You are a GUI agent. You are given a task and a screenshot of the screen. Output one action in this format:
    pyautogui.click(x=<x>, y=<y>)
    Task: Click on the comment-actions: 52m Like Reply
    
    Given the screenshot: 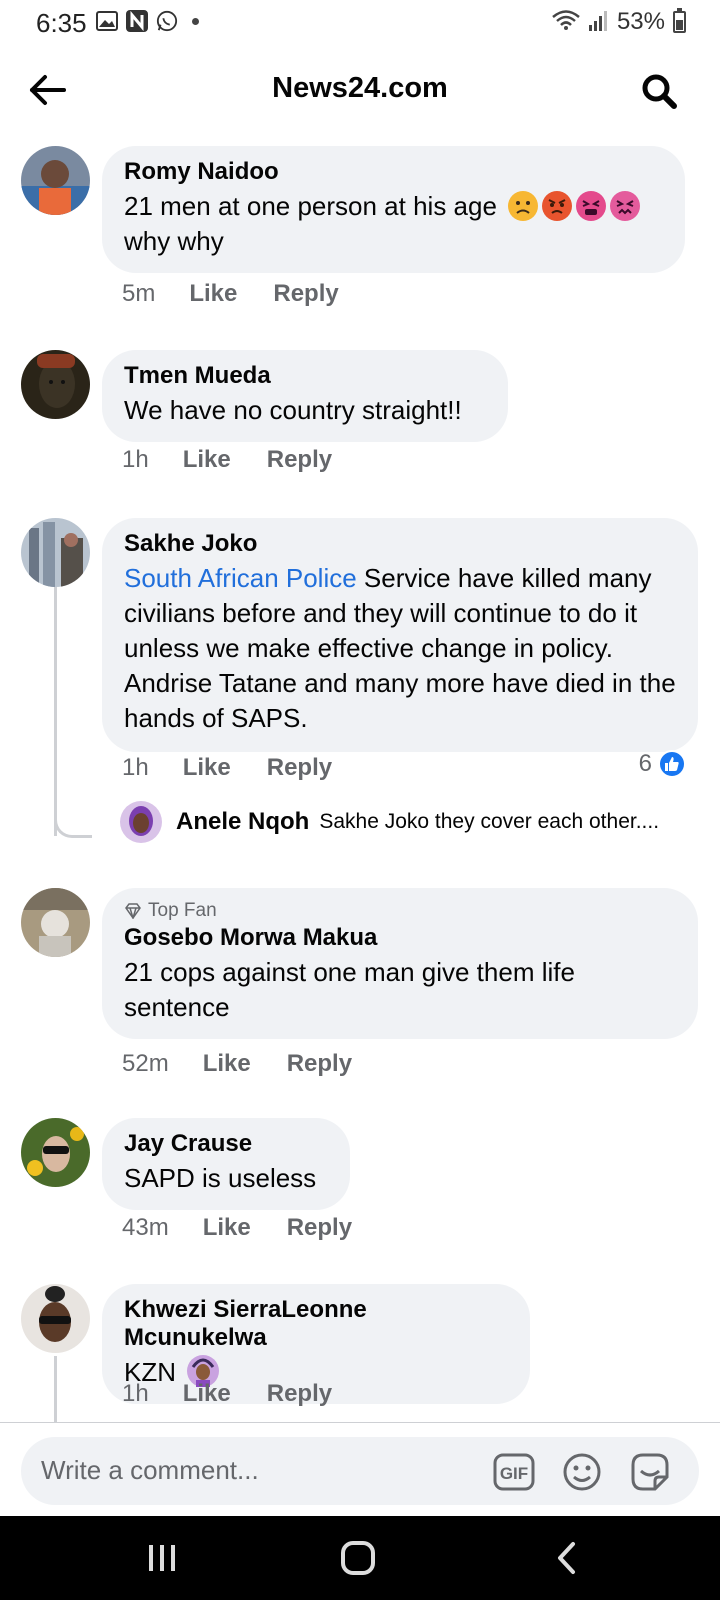 What is the action you would take?
    pyautogui.click(x=255, y=1064)
    